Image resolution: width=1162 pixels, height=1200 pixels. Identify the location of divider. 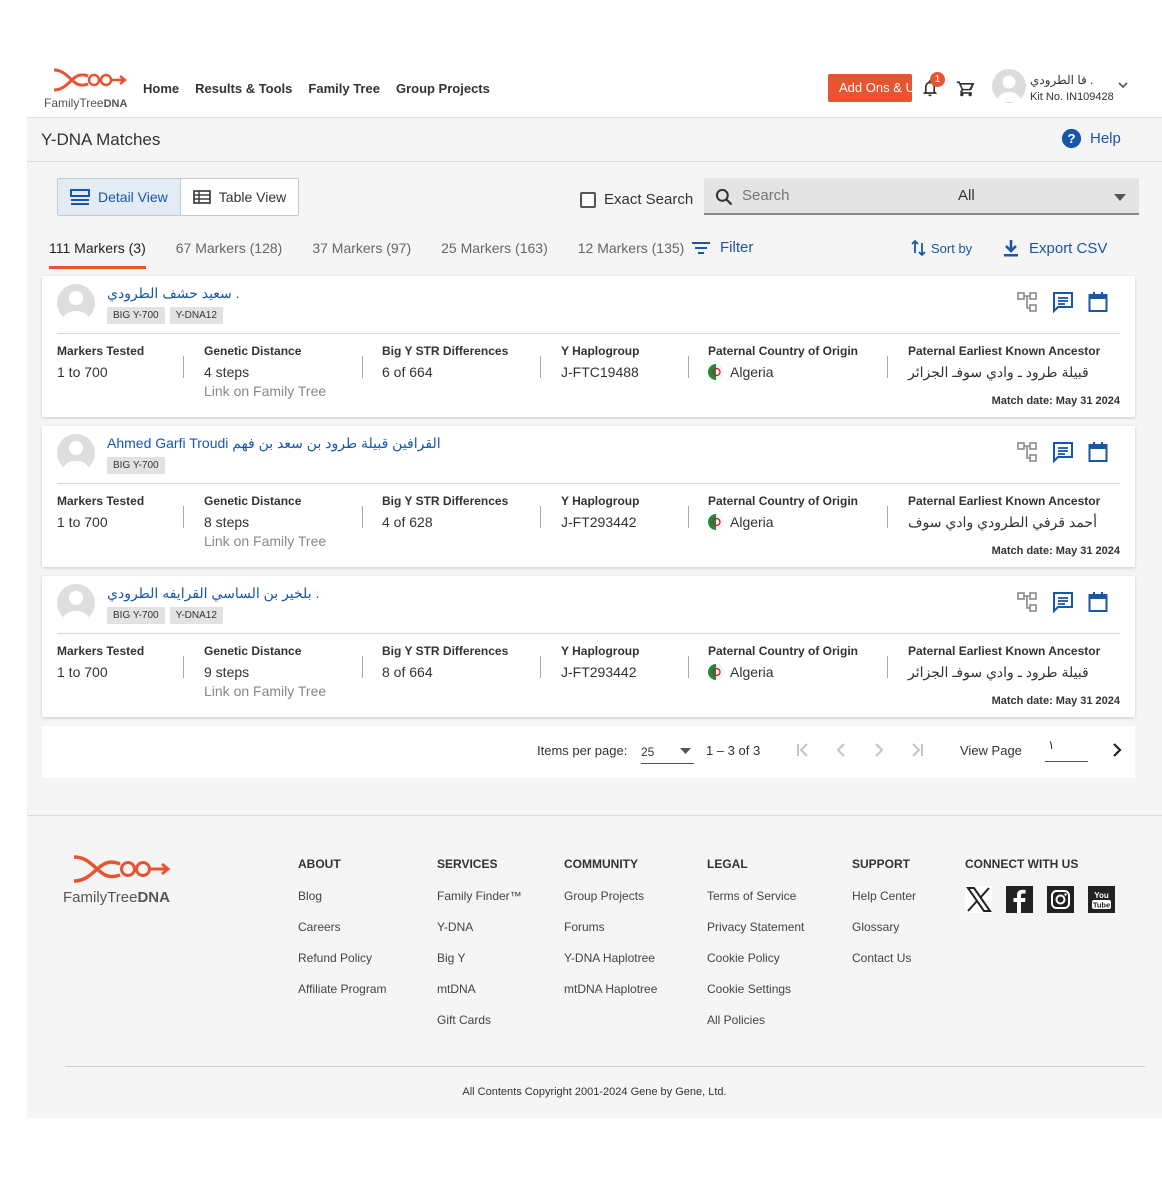
(540, 517).